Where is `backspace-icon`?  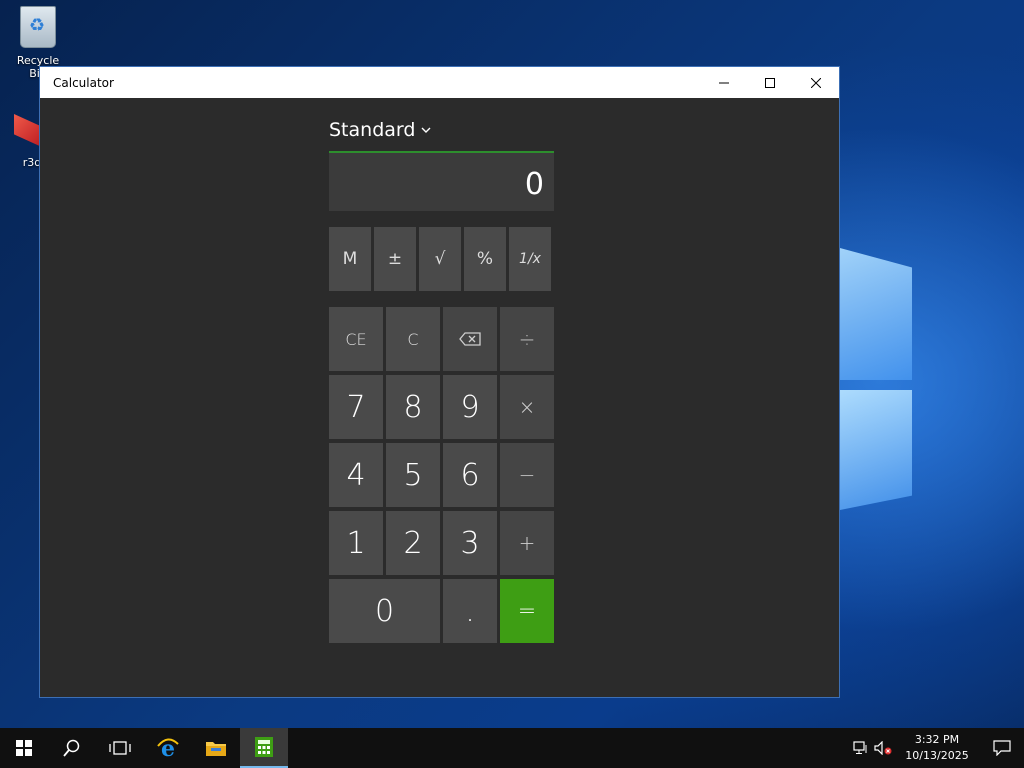 backspace-icon is located at coordinates (470, 339).